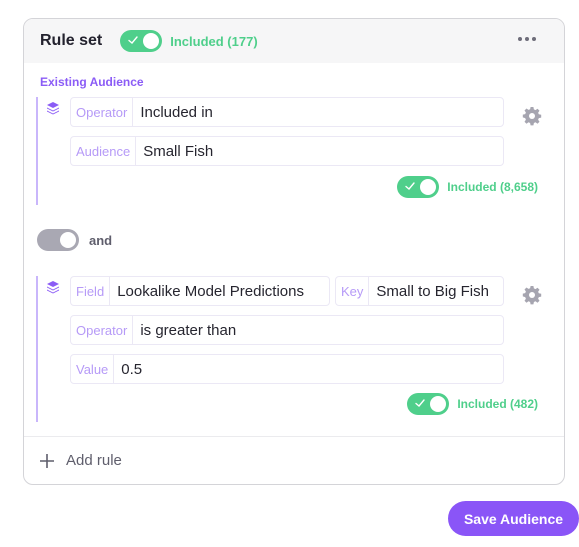 The image size is (579, 547). Describe the element at coordinates (102, 112) in the screenshot. I see `operator-field-label: Operator` at that location.